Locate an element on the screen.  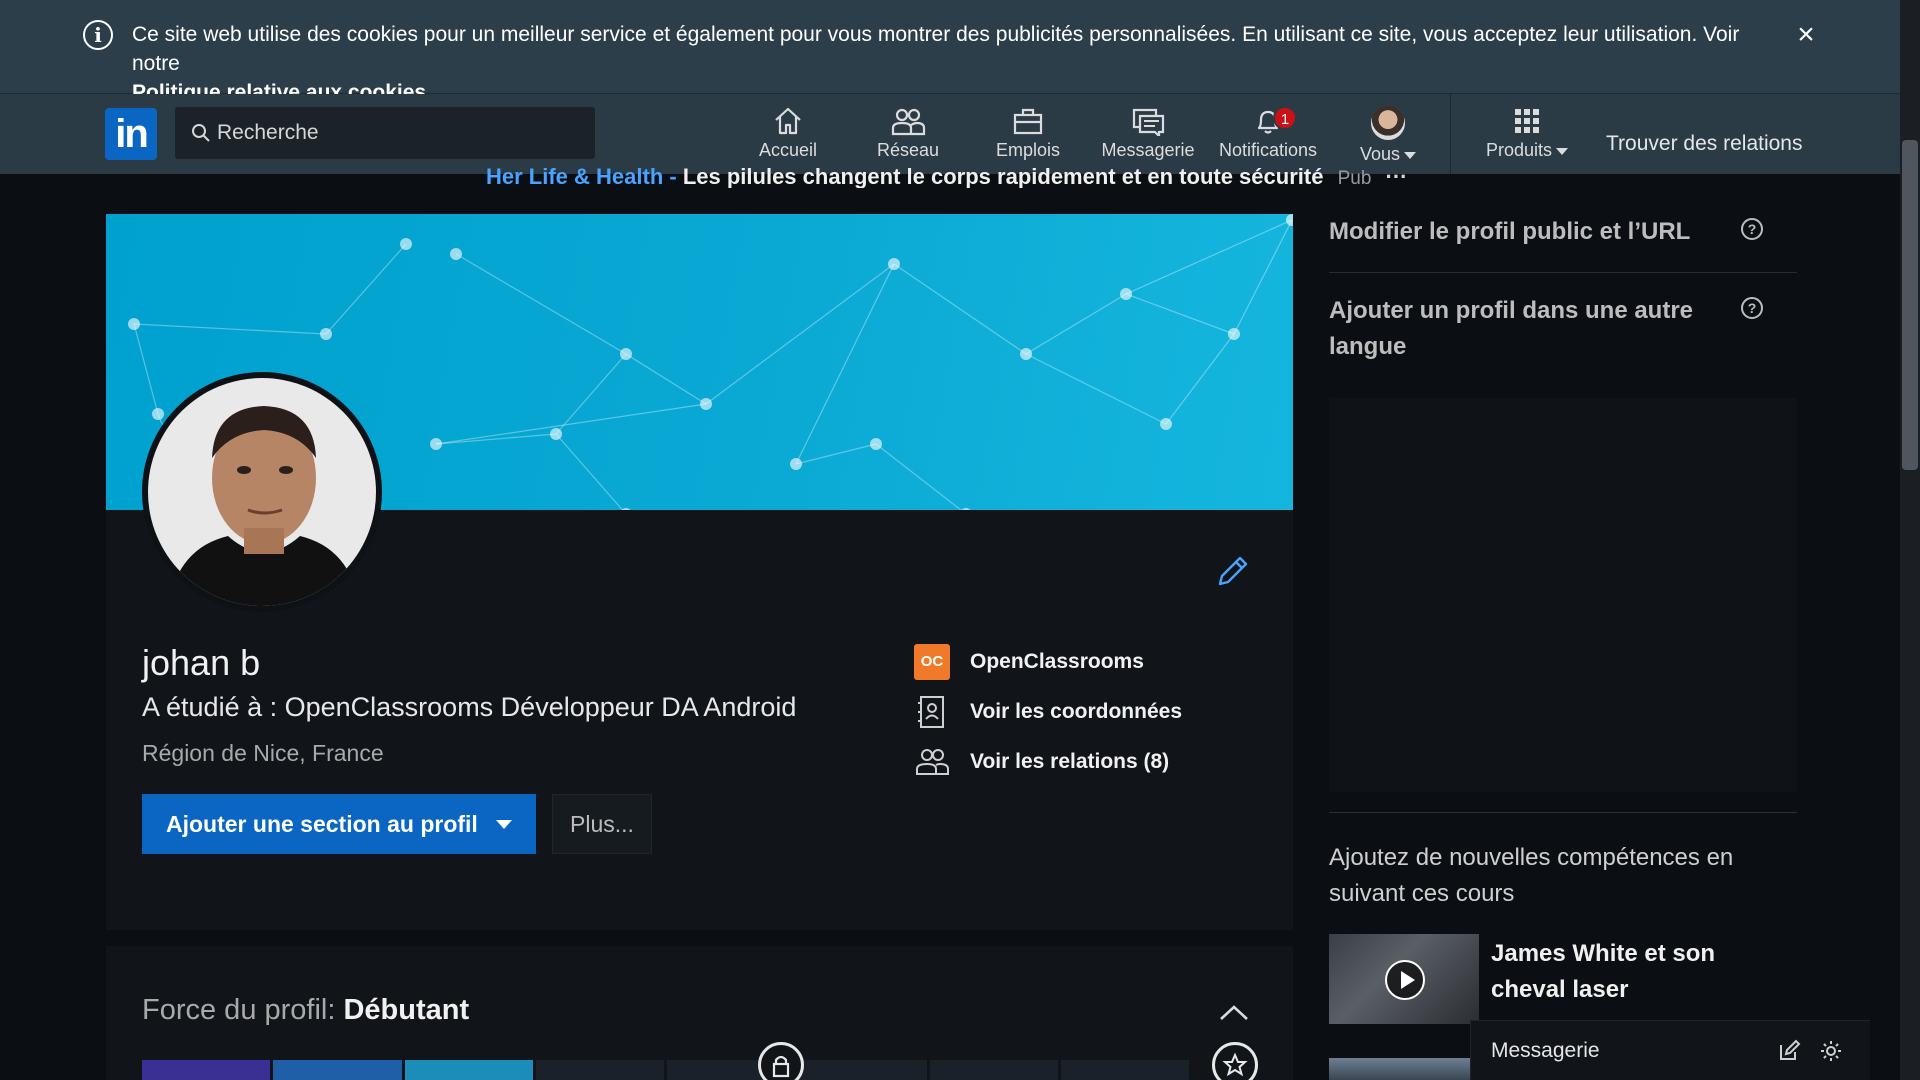
profile-strength-label: Force du profil: is located at coordinates (239, 1010).